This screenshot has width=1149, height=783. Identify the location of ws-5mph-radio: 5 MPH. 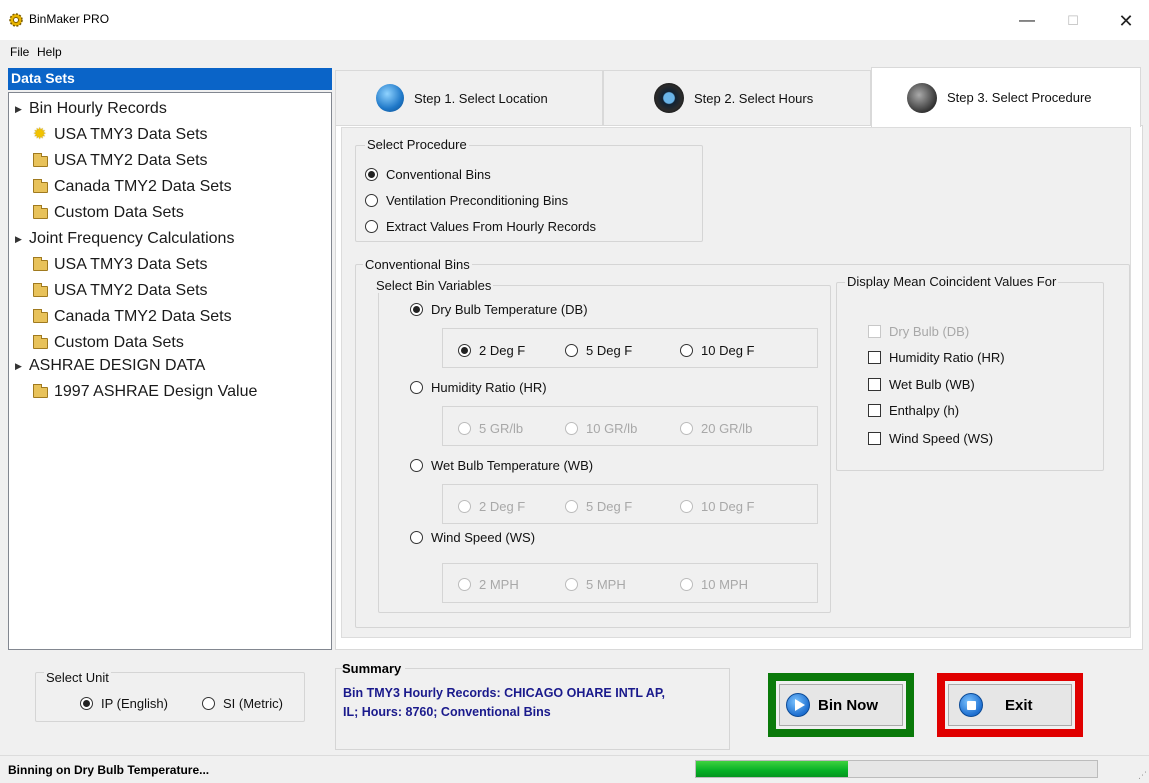
(595, 584).